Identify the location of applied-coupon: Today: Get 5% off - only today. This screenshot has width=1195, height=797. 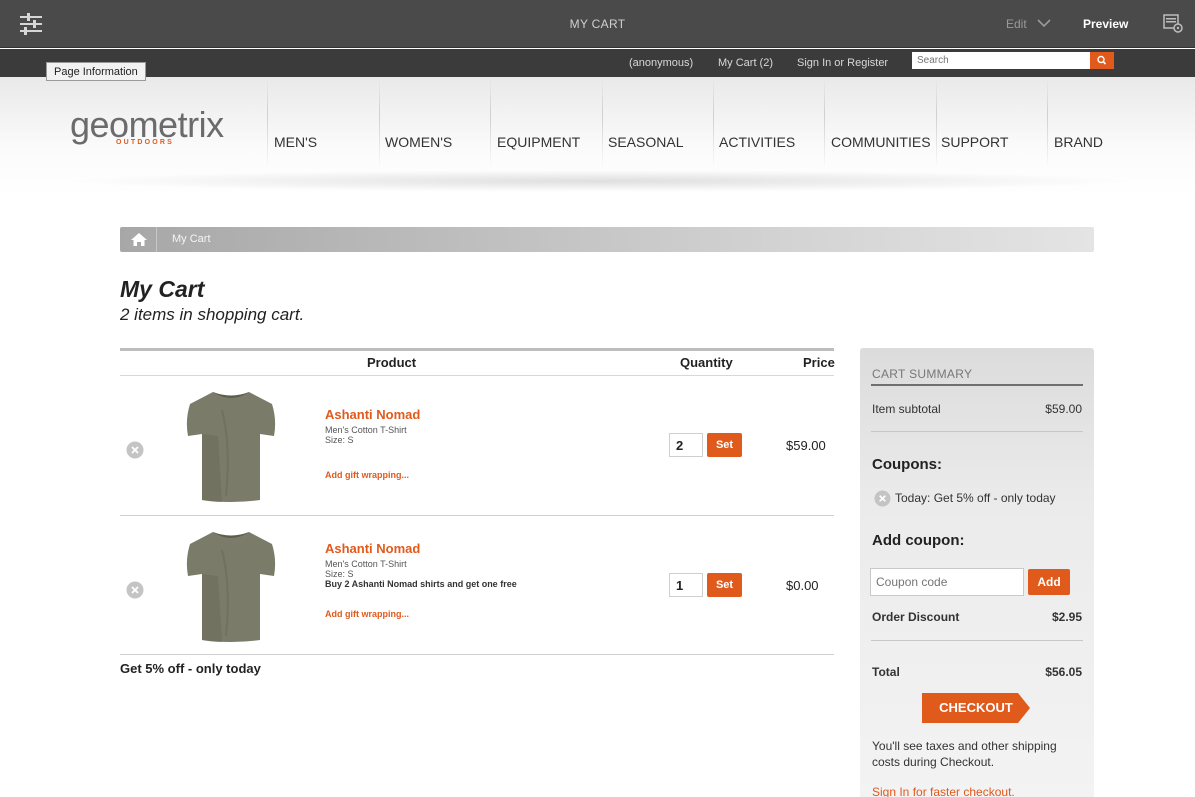
(975, 498).